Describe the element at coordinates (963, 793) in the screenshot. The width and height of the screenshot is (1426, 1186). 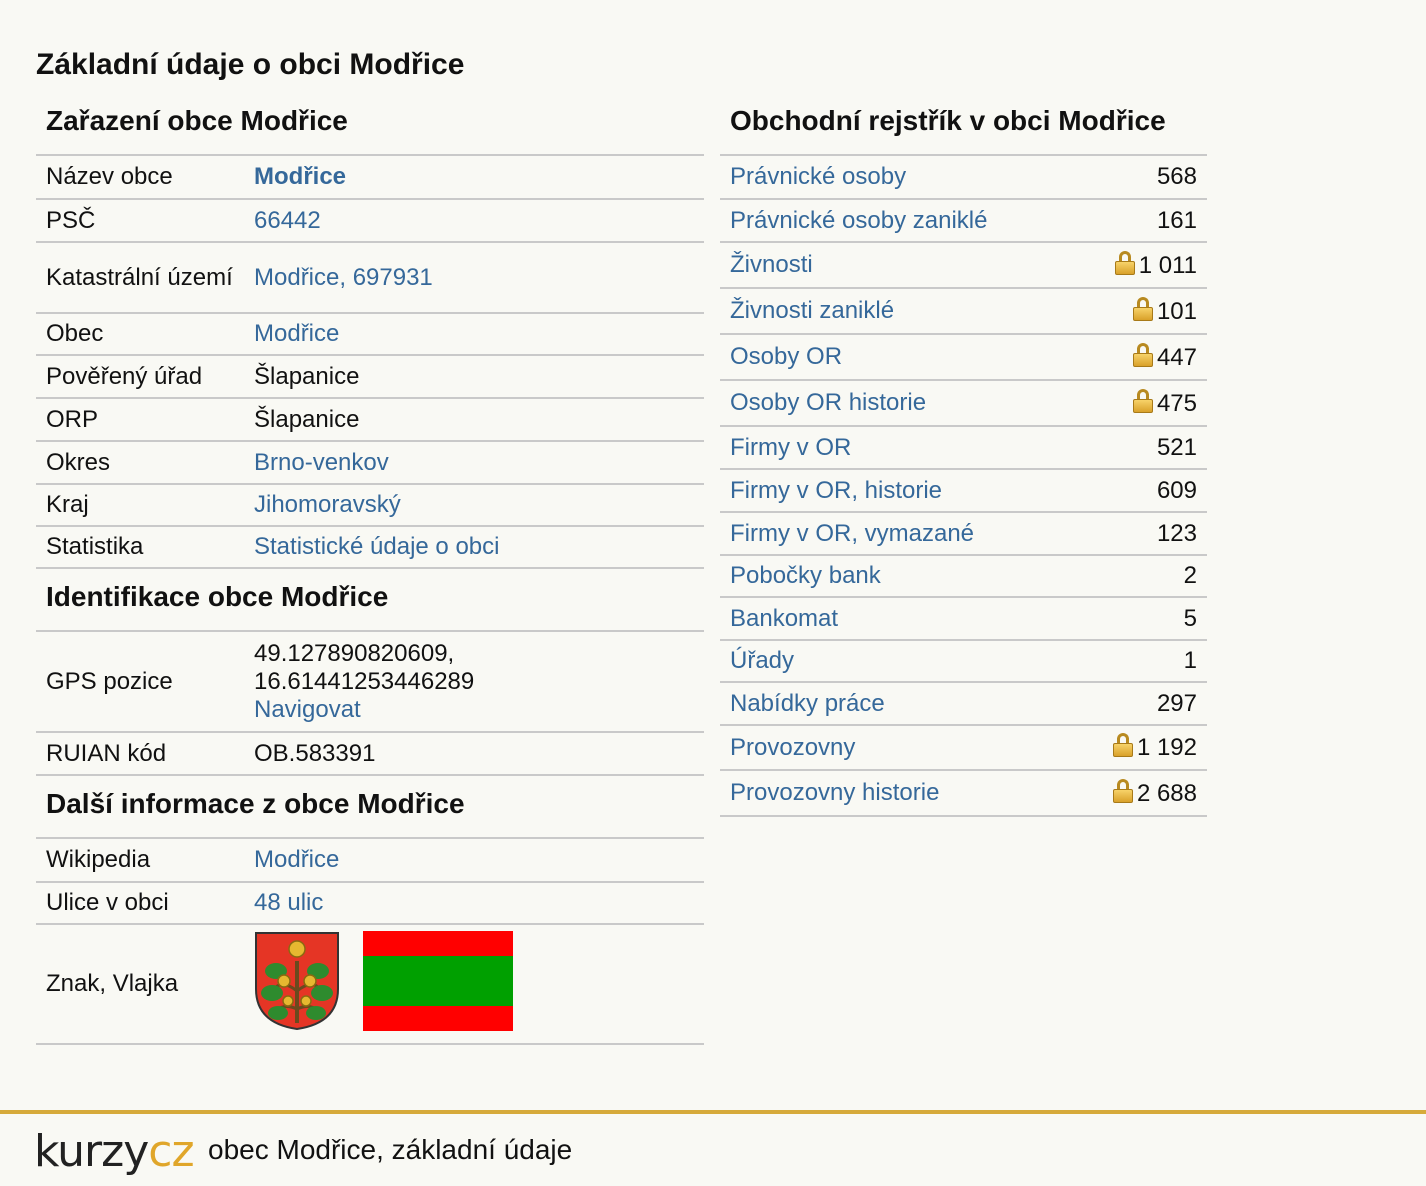
I see `table-row: Provozovny historie 2 688` at that location.